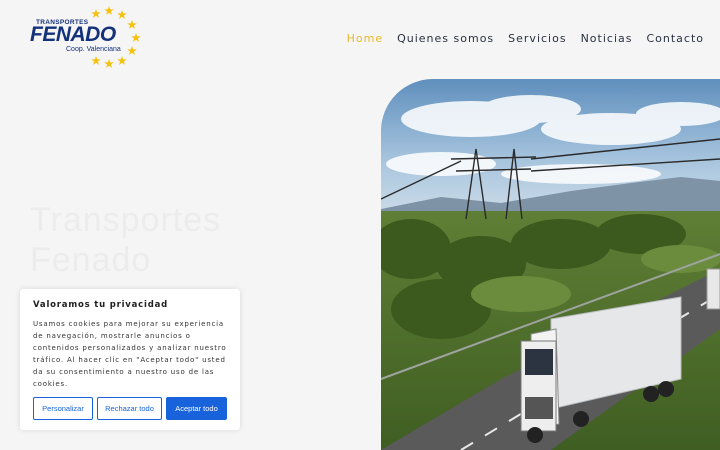  Describe the element at coordinates (126, 220) in the screenshot. I see `hero-title-line1: Transportes` at that location.